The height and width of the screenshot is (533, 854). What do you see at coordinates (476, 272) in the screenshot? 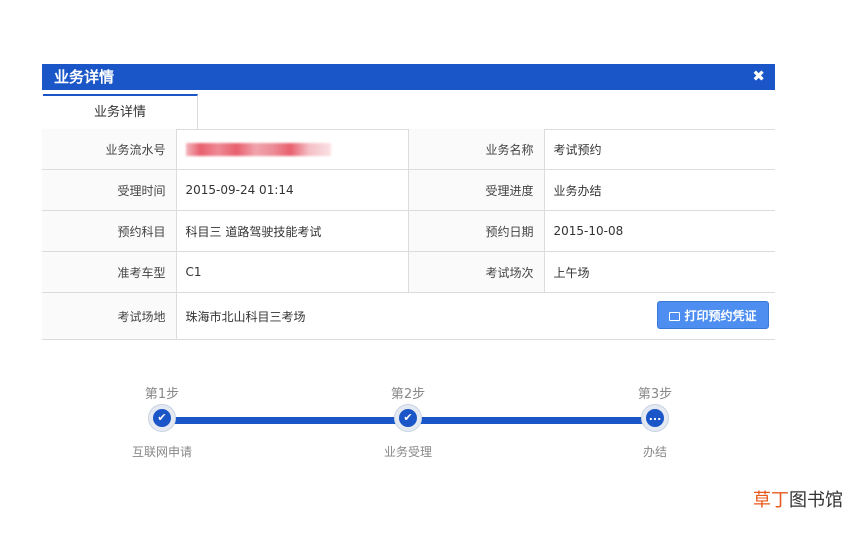
I see `exam-session-label: 考试场次` at bounding box center [476, 272].